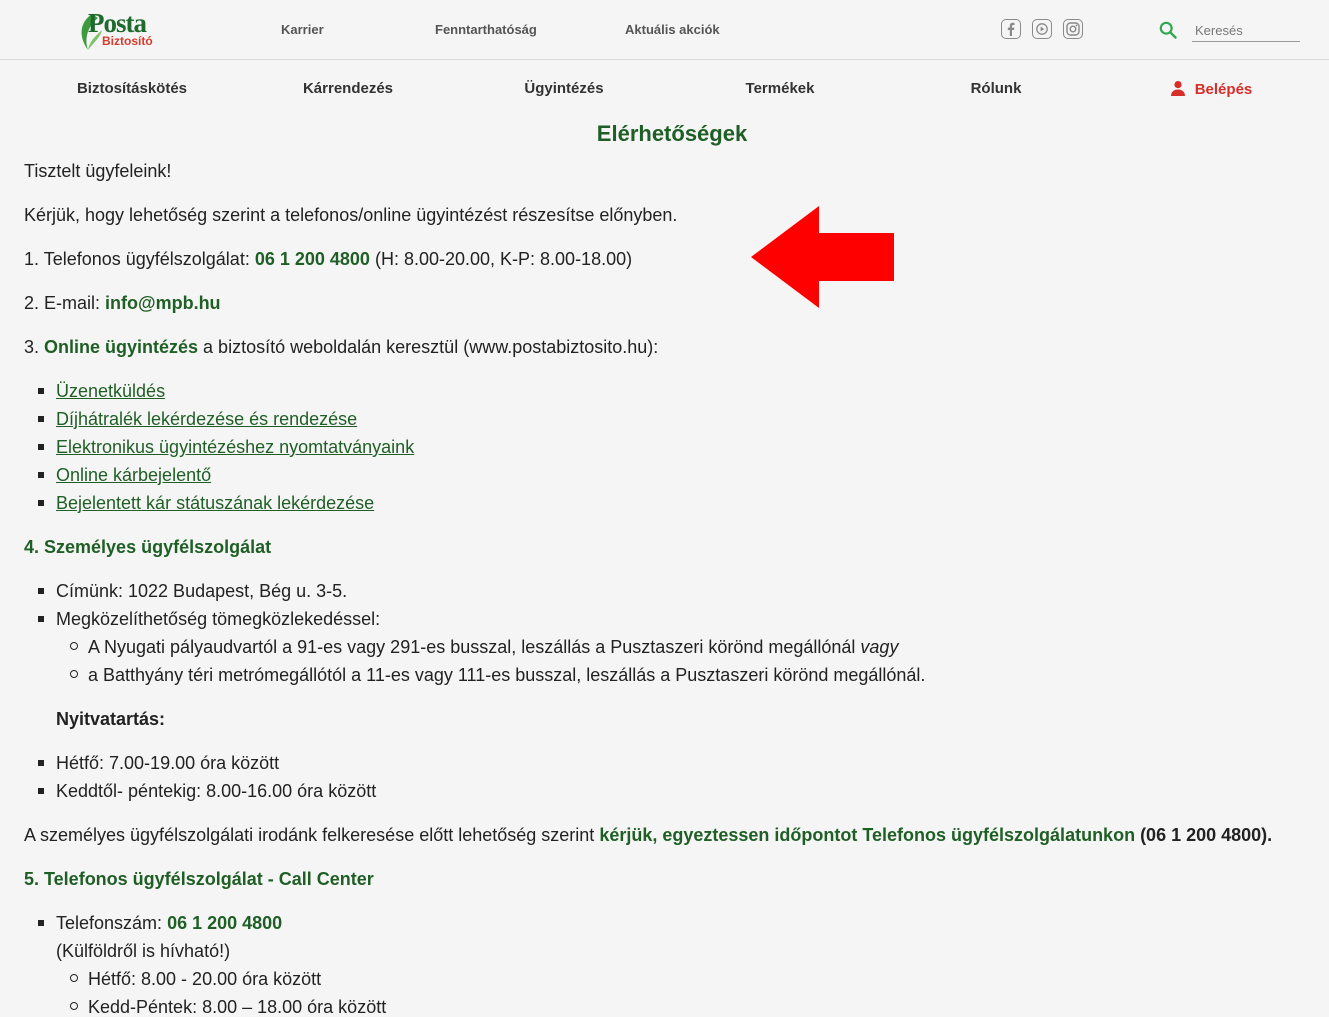  What do you see at coordinates (215, 503) in the screenshot?
I see `link-kar-statusz: Bejelentett kár státuszának lekérdezése` at bounding box center [215, 503].